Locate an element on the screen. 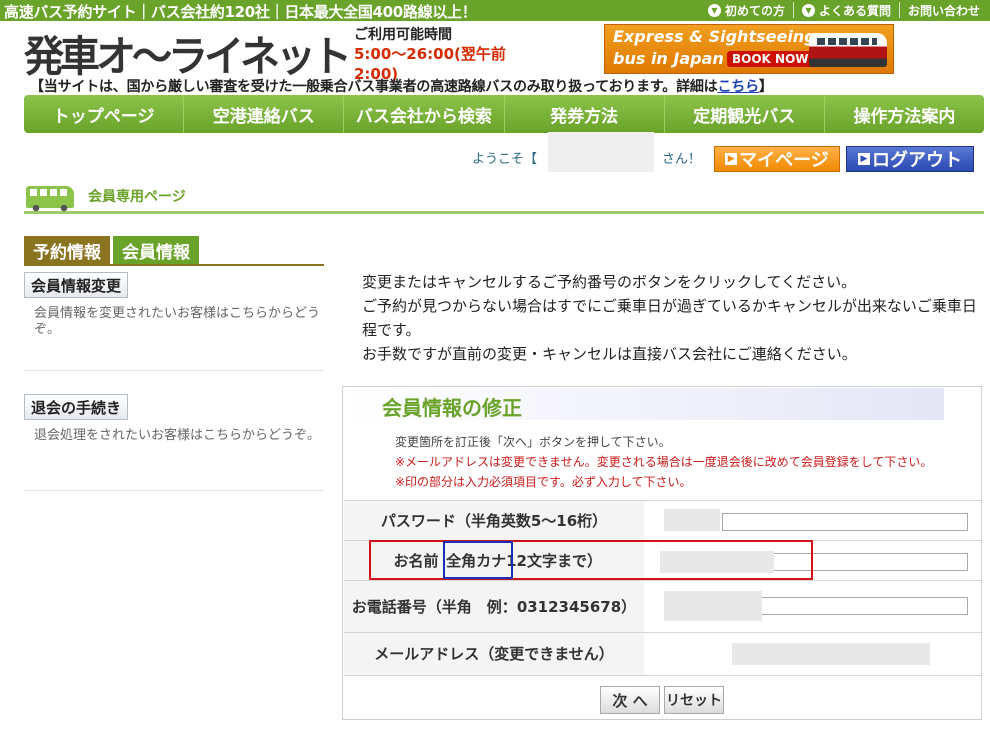 This screenshot has height=736, width=990. phone-label-line1: お電話番号（半角 例： is located at coordinates (434, 606).